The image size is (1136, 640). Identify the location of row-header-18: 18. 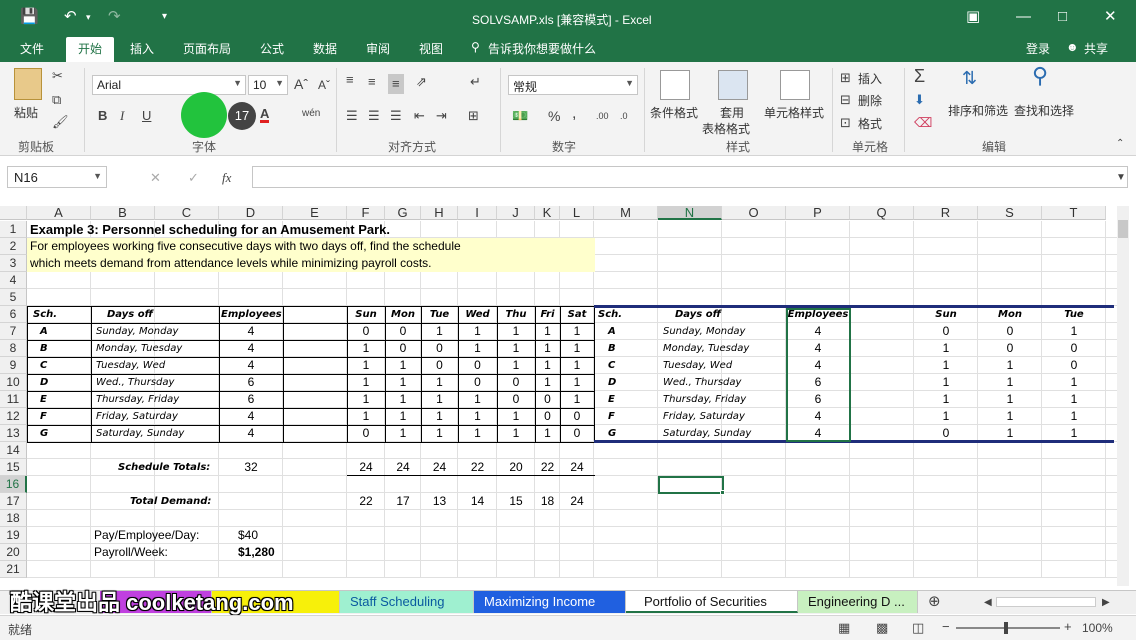
(13, 518).